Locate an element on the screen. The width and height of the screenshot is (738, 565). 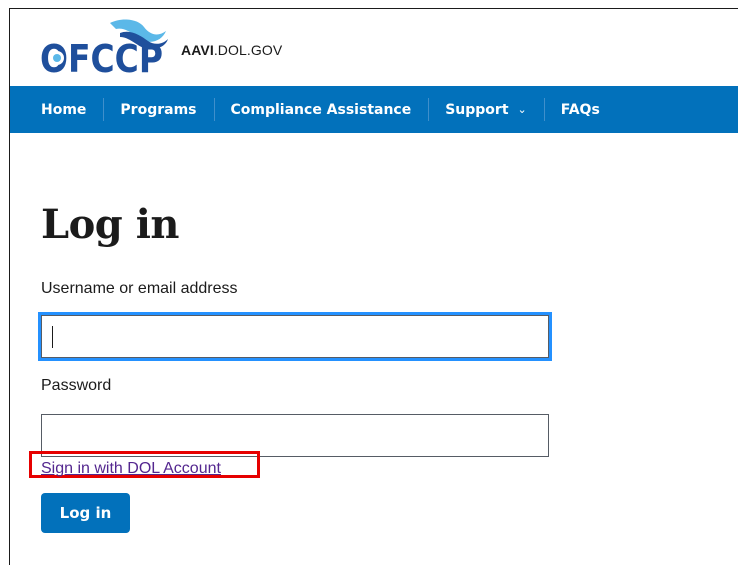
page-title: Log in is located at coordinates (110, 224).